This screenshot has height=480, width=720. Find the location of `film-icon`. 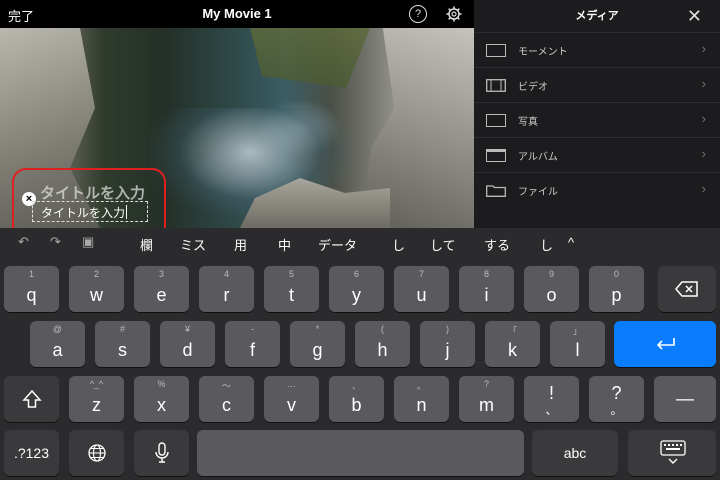

film-icon is located at coordinates (496, 85).